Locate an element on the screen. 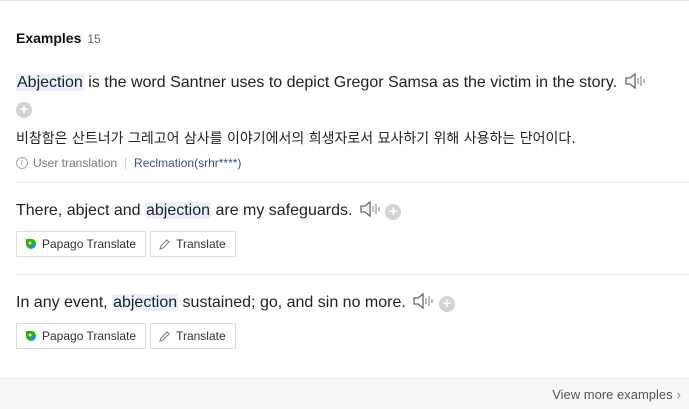 The image size is (689, 409). section-title: Examples is located at coordinates (49, 38).